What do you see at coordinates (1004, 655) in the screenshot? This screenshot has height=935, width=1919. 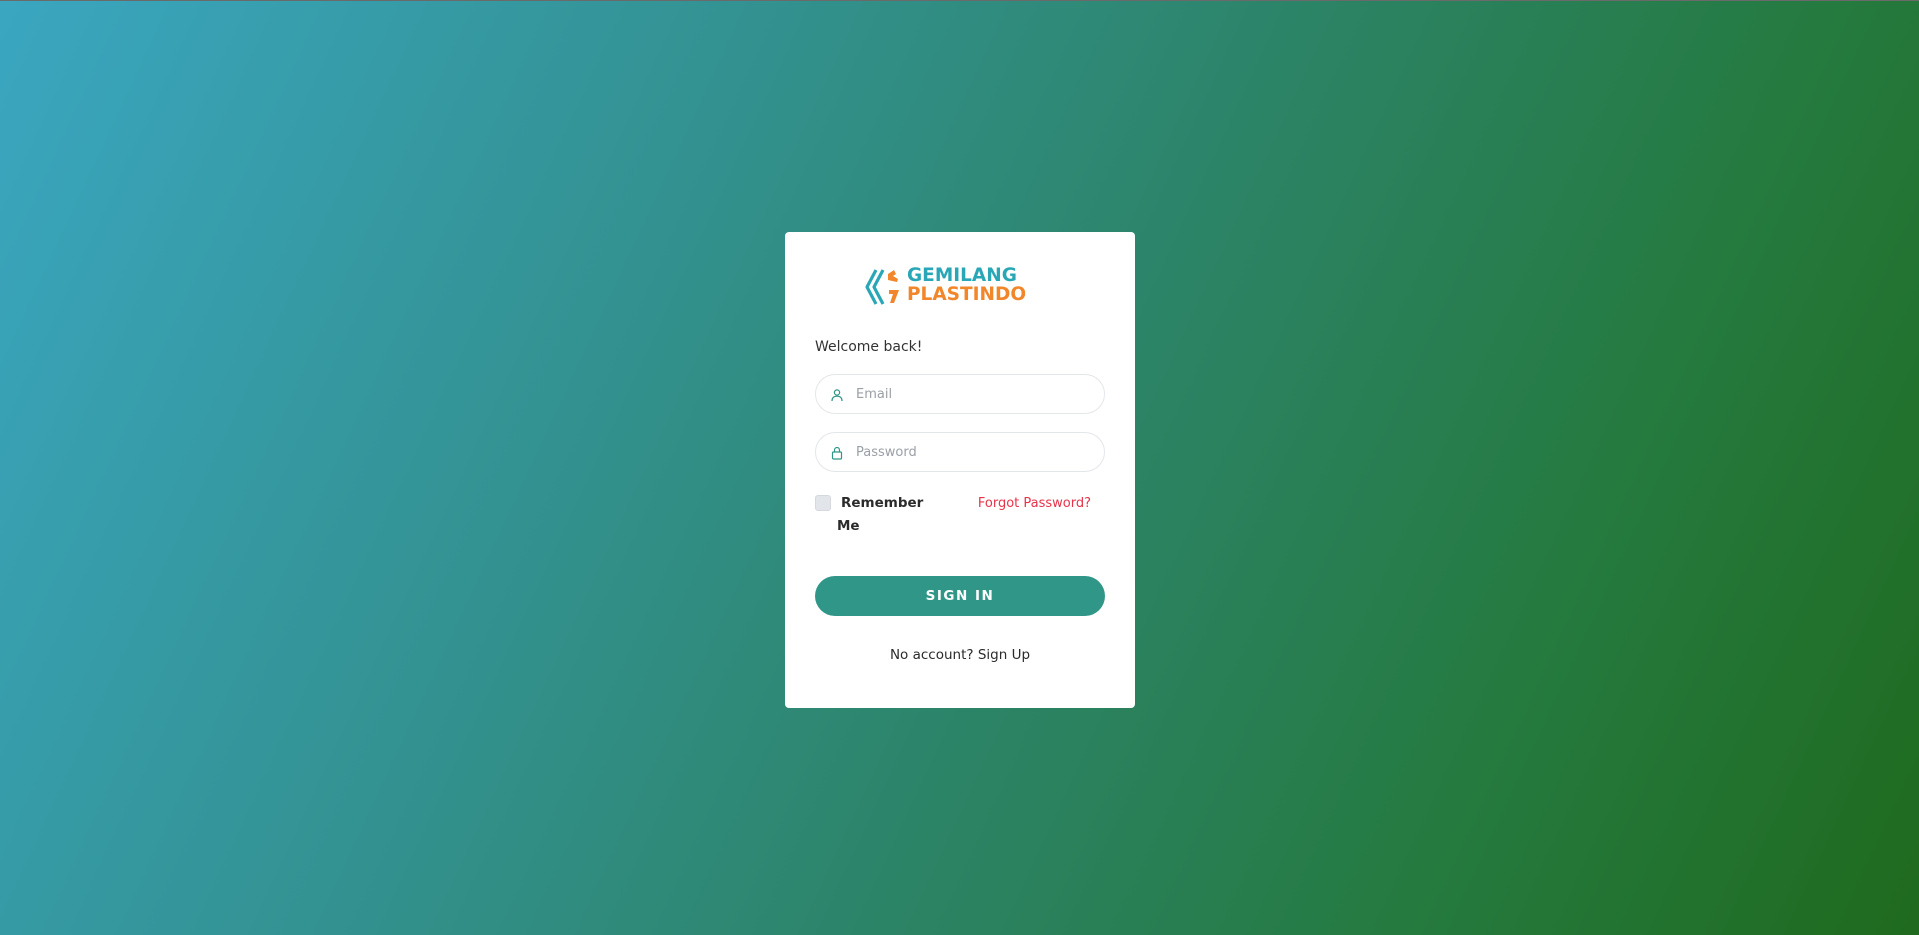 I see `sign-up-link: Sign Up` at bounding box center [1004, 655].